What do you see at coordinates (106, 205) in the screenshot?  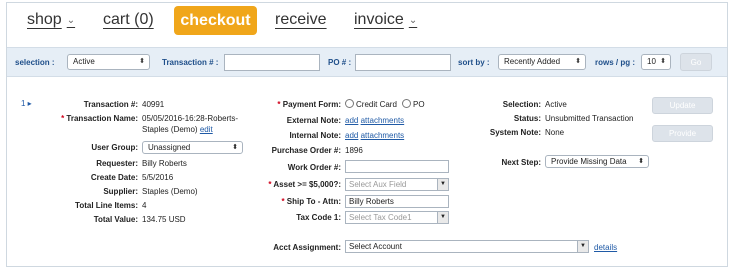 I see `total-line-items-label: Total Line Items:` at bounding box center [106, 205].